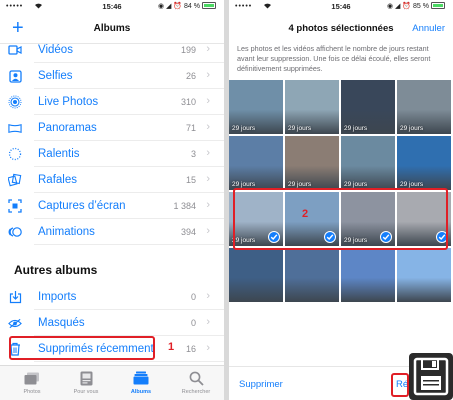 The width and height of the screenshot is (453, 400). I want to click on album-label: Imports, so click(57, 297).